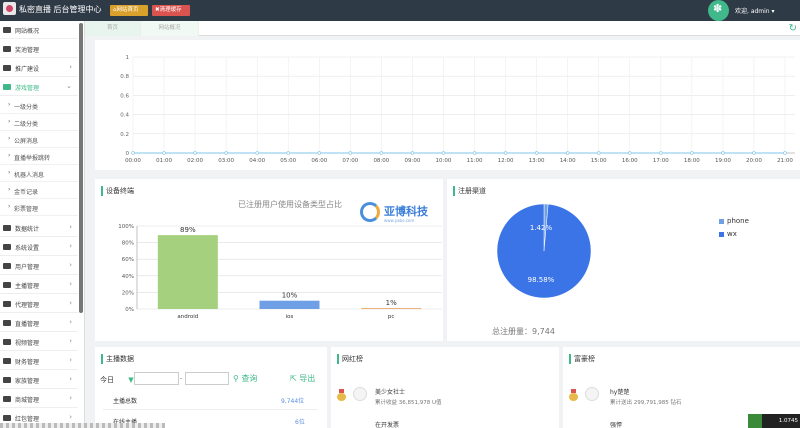 This screenshot has height=428, width=800. I want to click on register-pie-chart: 1.42% 98.58%, so click(544, 251).